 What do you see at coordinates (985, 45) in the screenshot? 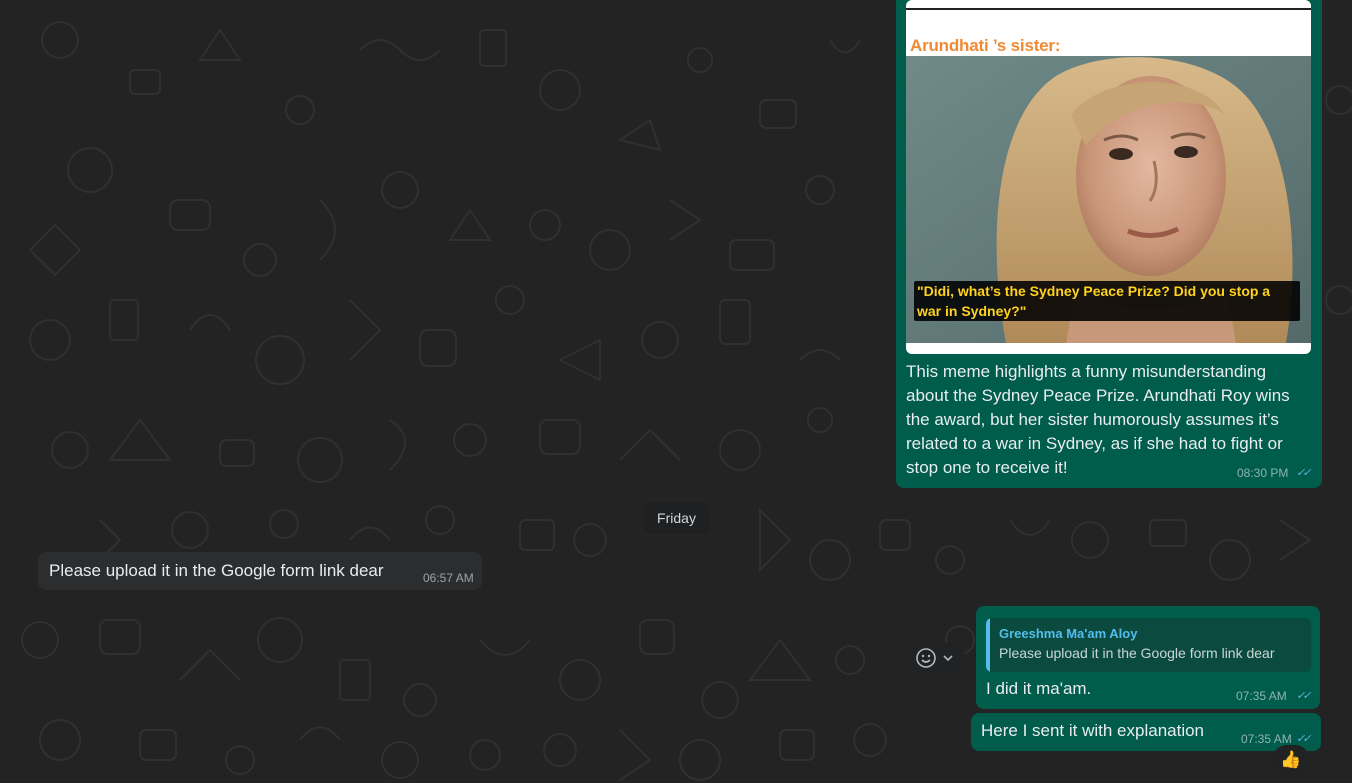
I see `meme-heading: Arundhati ’s sister:` at bounding box center [985, 45].